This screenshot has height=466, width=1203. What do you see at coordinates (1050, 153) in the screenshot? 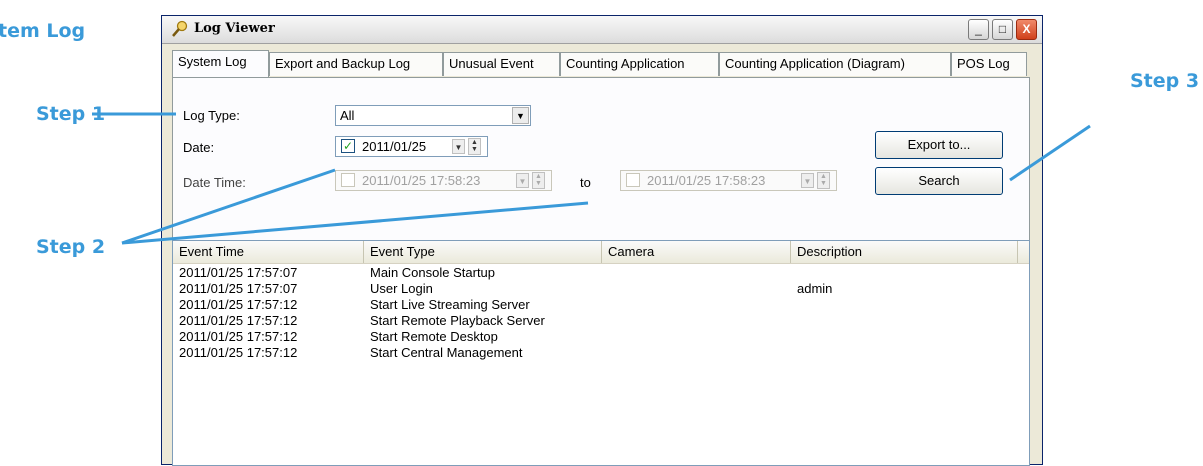
I see `step3-pointer-line` at bounding box center [1050, 153].